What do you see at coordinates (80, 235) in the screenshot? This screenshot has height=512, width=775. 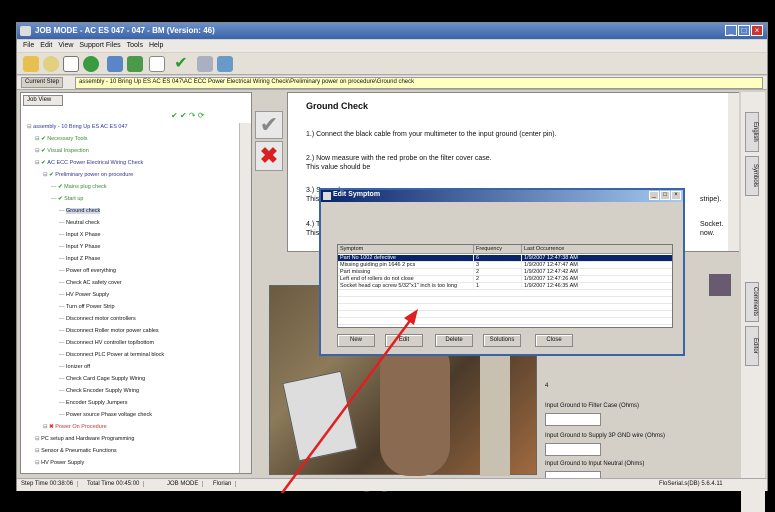 I see `tree-item: — Input X Phase` at bounding box center [80, 235].